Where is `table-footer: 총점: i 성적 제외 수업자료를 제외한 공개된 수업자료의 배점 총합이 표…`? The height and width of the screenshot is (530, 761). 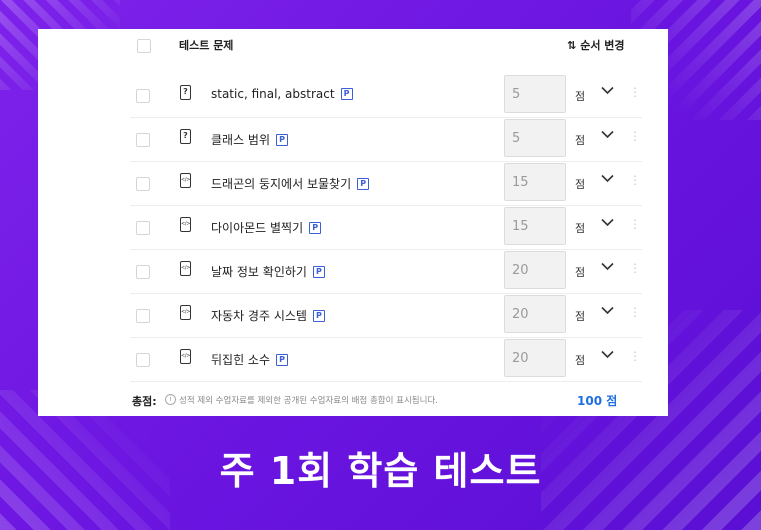
table-footer: 총점: i 성적 제외 수업자료를 제외한 공개된 수업자료의 배점 총합이 표… is located at coordinates (353, 401).